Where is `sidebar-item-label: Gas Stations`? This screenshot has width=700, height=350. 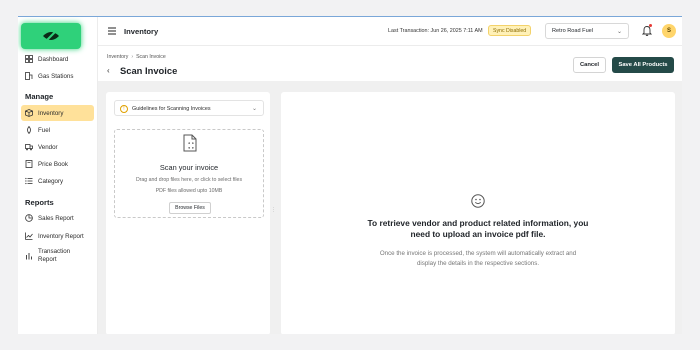 sidebar-item-label: Gas Stations is located at coordinates (56, 76).